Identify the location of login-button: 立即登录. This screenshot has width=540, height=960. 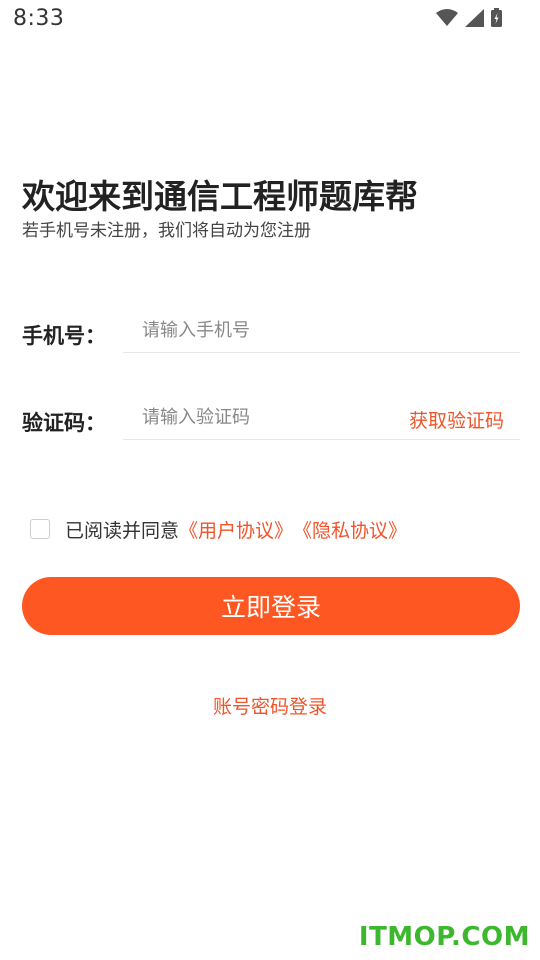
(271, 606).